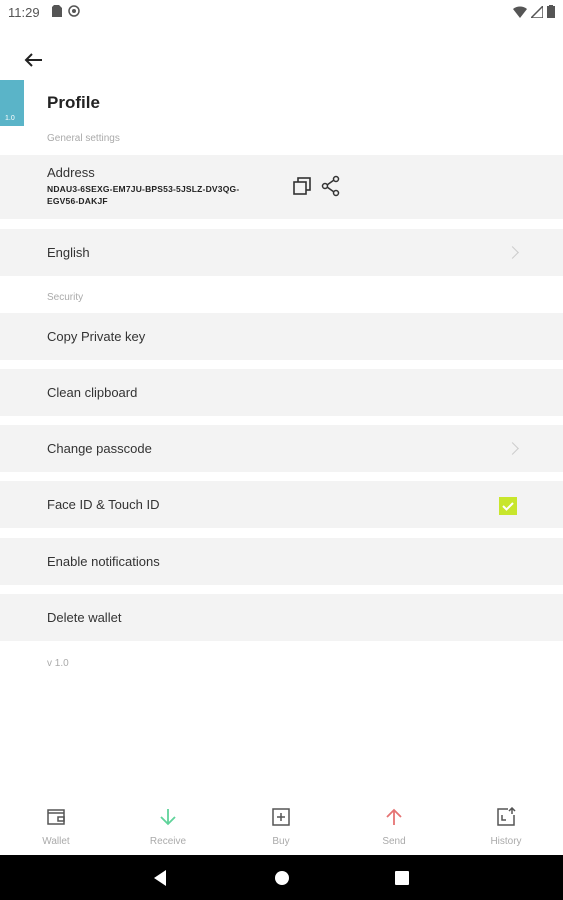 The image size is (563, 900). Describe the element at coordinates (58, 663) in the screenshot. I see `app-version: v 1.0` at that location.